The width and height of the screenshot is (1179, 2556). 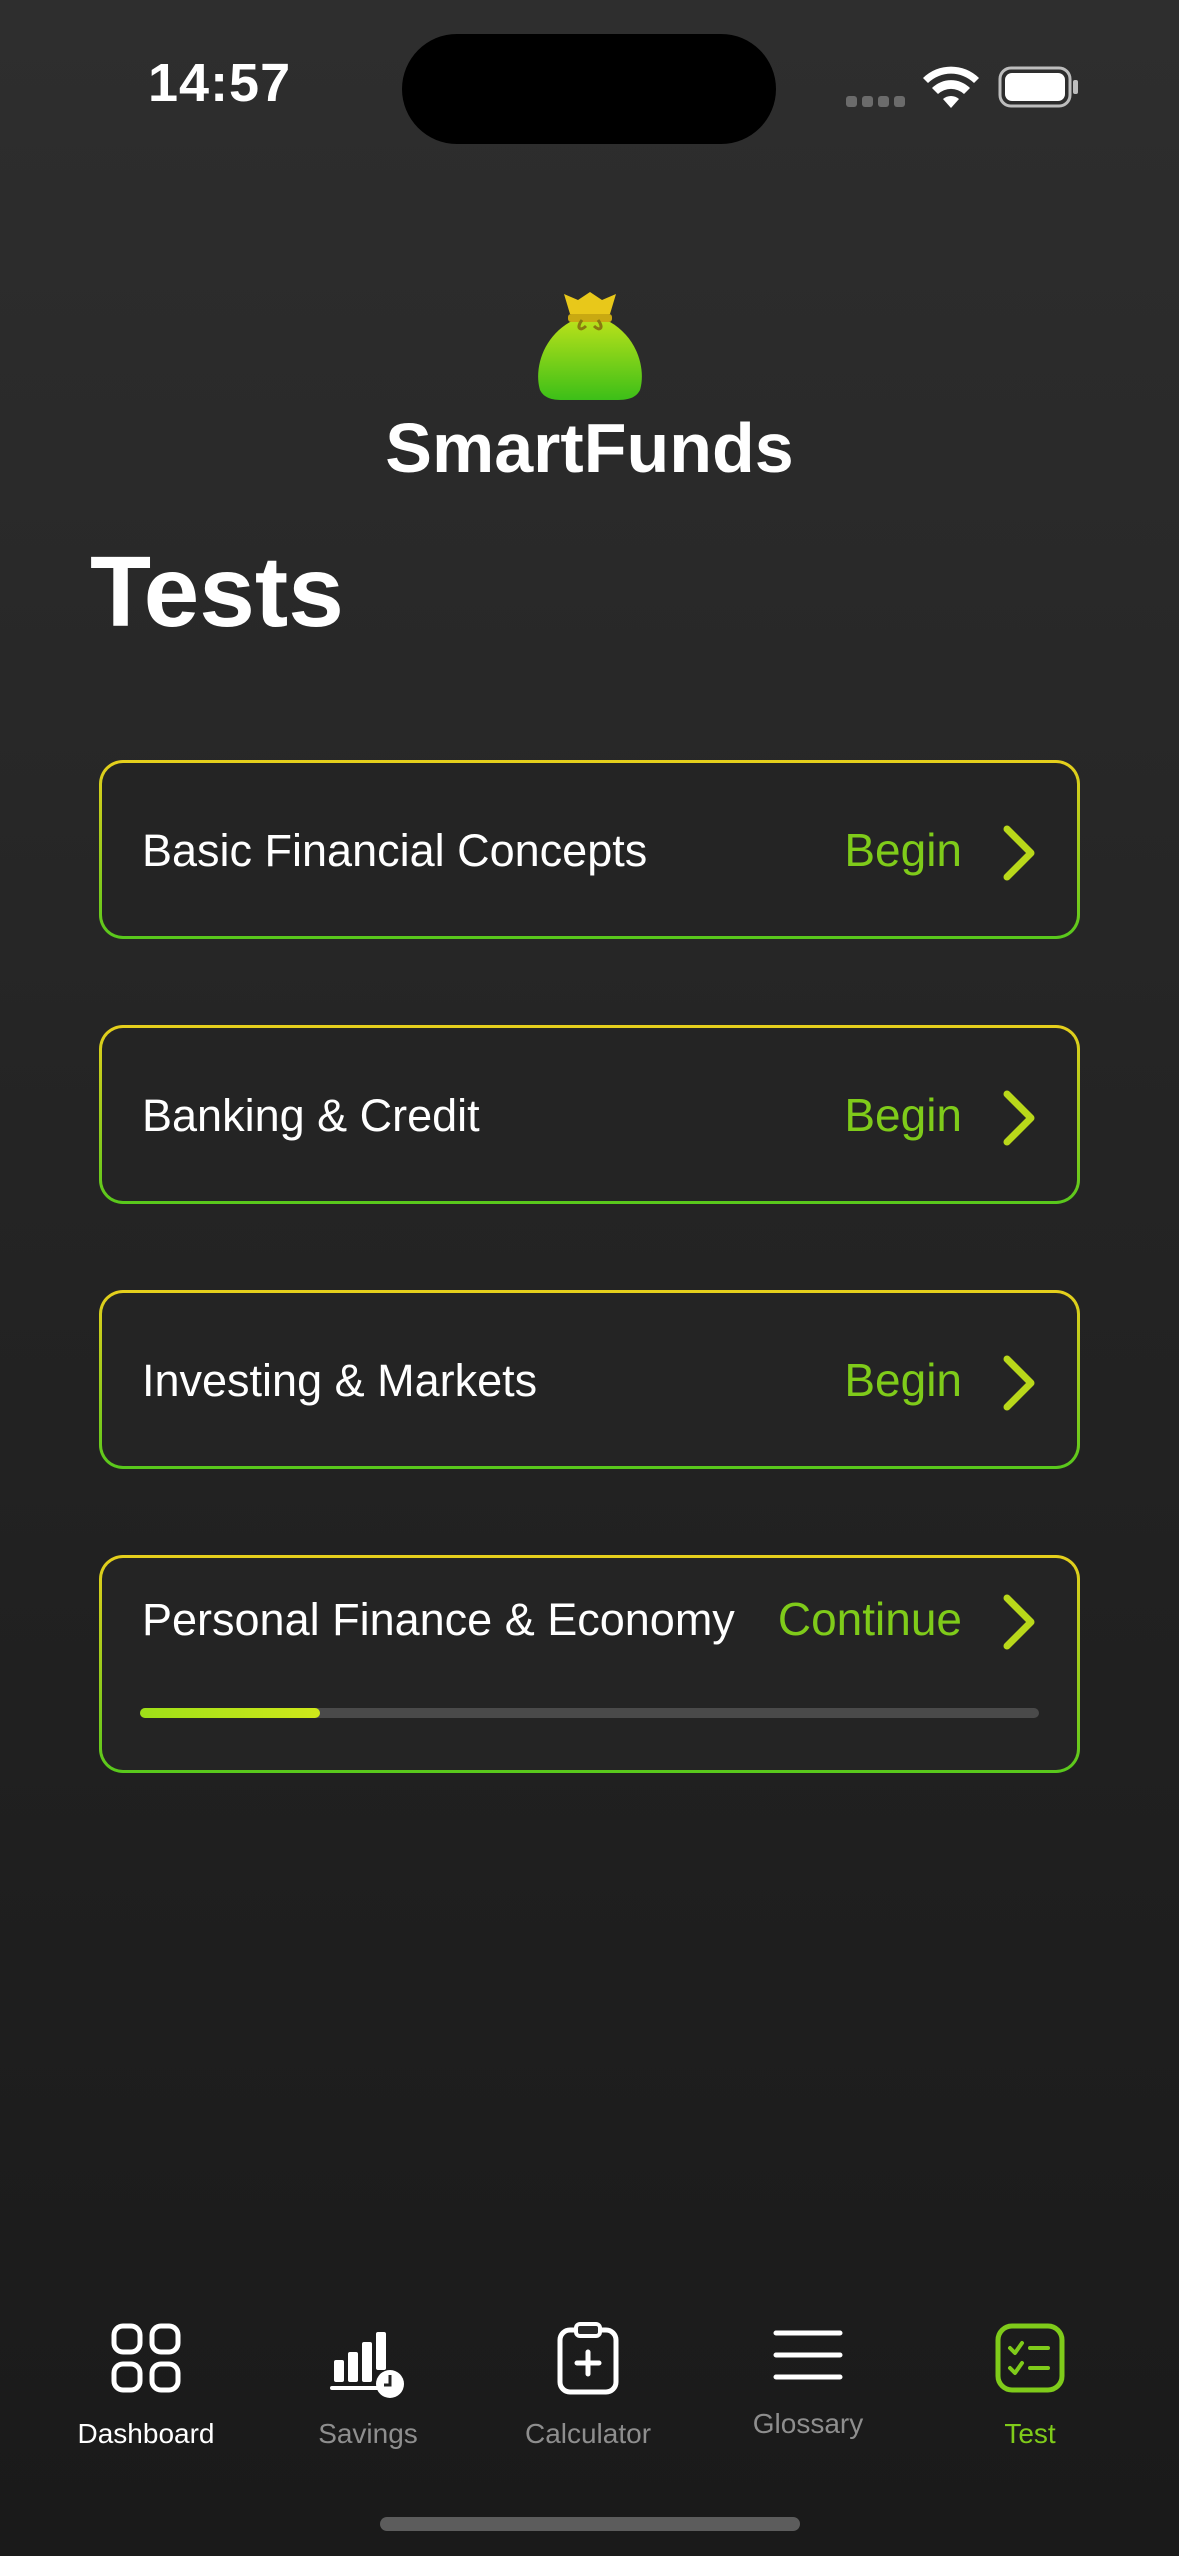 I want to click on tab-label: Glossary, so click(x=808, y=2423).